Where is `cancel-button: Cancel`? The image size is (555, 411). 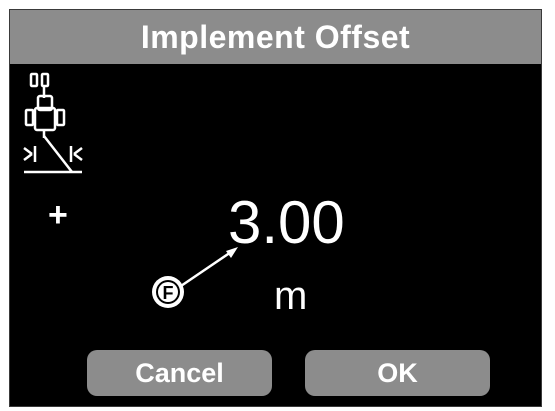 cancel-button: Cancel is located at coordinates (179, 373).